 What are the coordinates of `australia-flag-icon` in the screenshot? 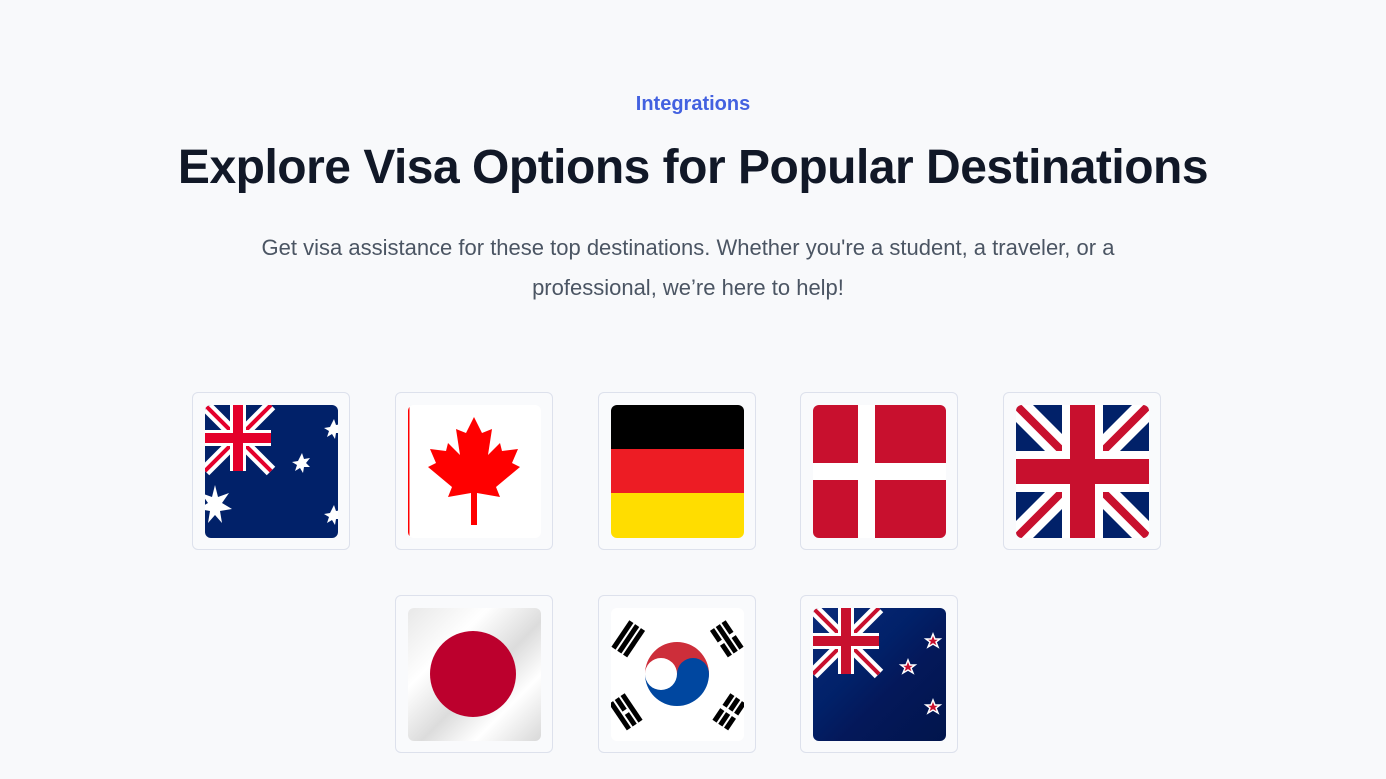 It's located at (271, 471).